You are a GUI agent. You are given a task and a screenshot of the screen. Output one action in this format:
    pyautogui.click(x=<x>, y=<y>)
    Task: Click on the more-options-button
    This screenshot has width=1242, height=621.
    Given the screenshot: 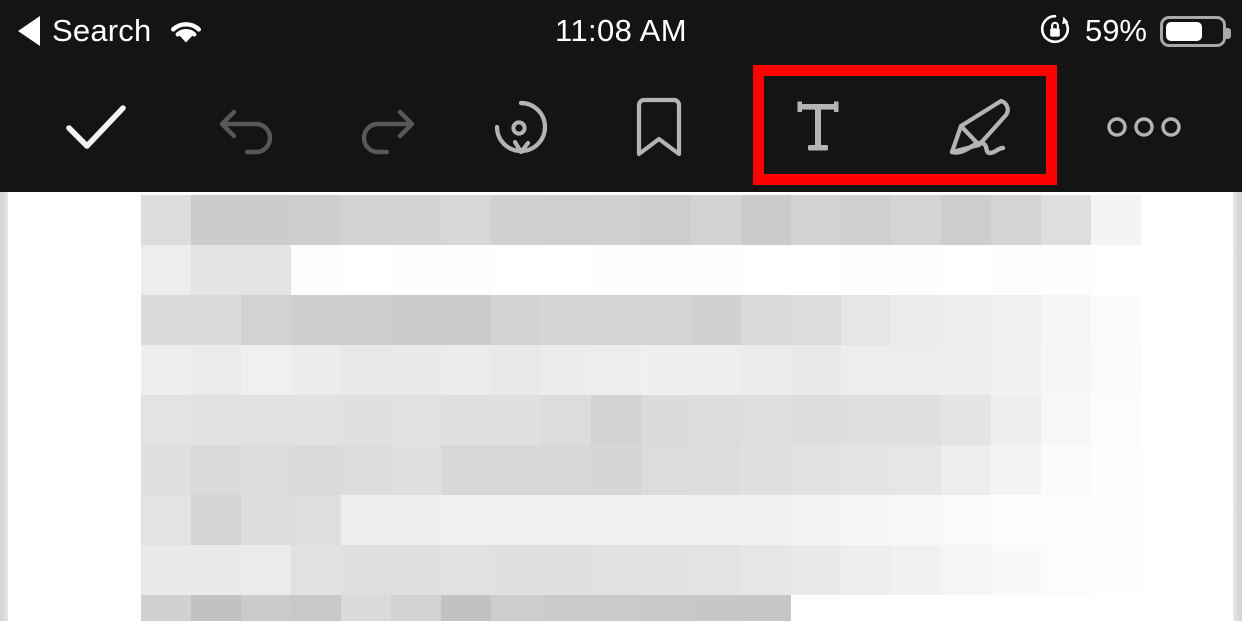 What is the action you would take?
    pyautogui.click(x=1144, y=127)
    